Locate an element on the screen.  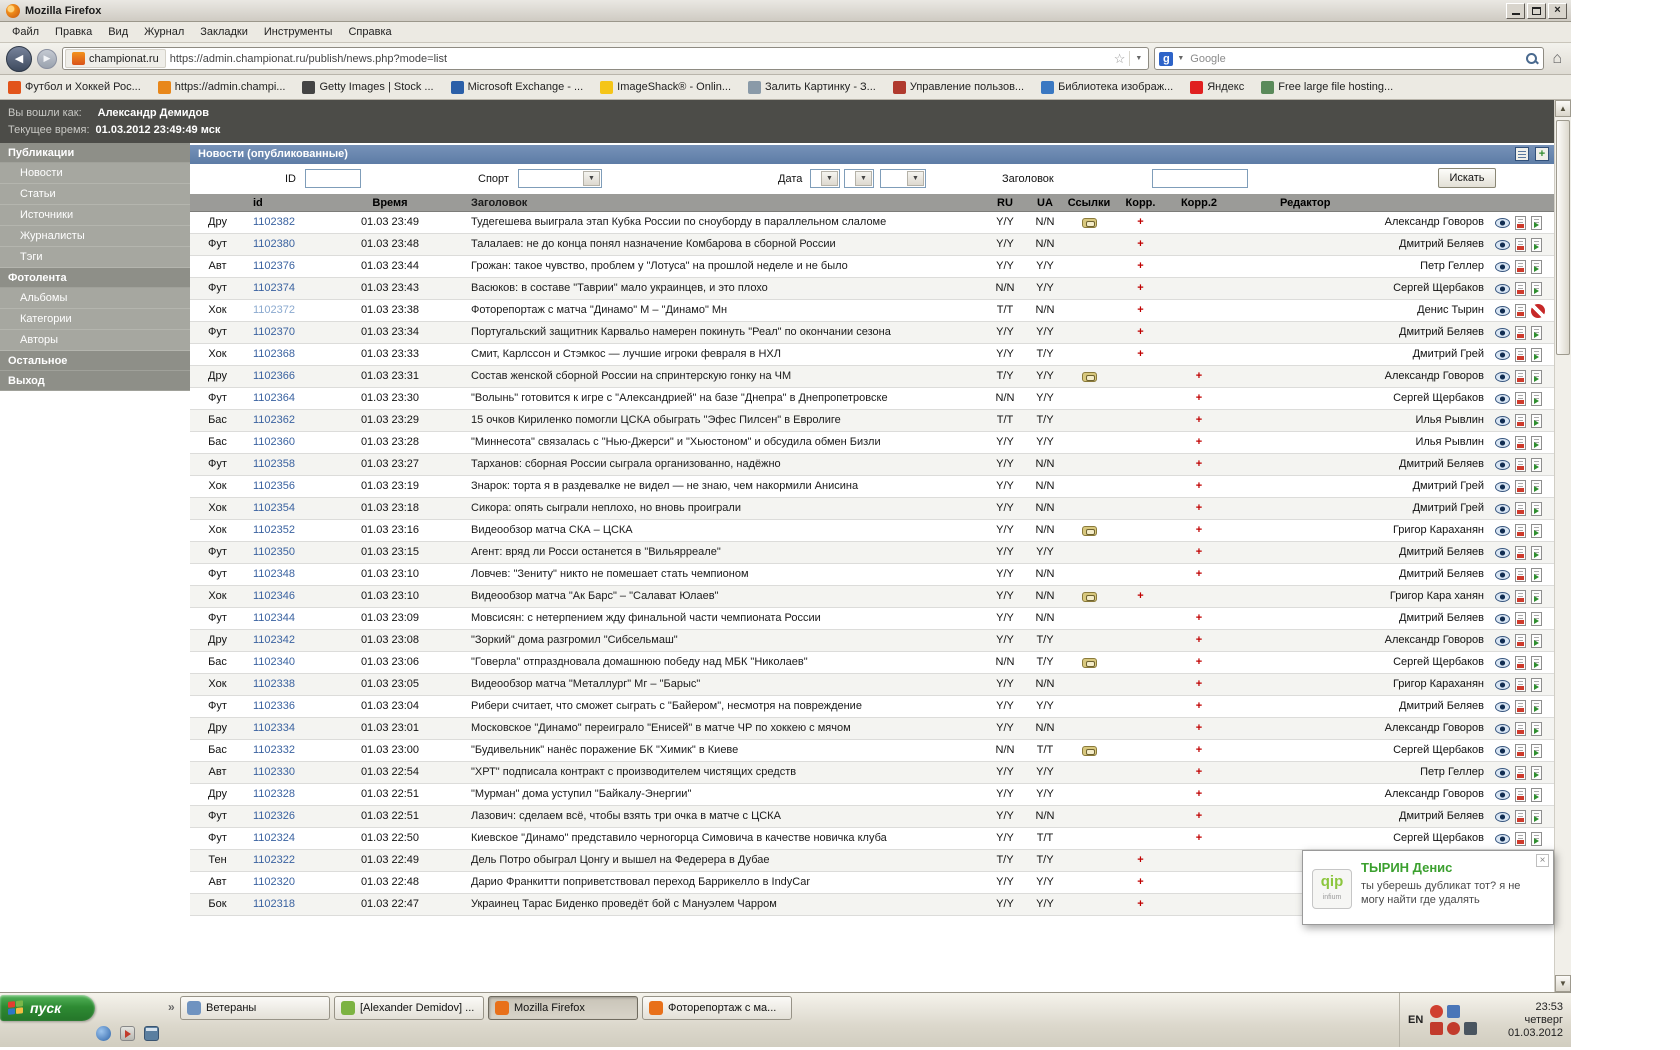
row-id-link: 1102336 is located at coordinates (274, 706).